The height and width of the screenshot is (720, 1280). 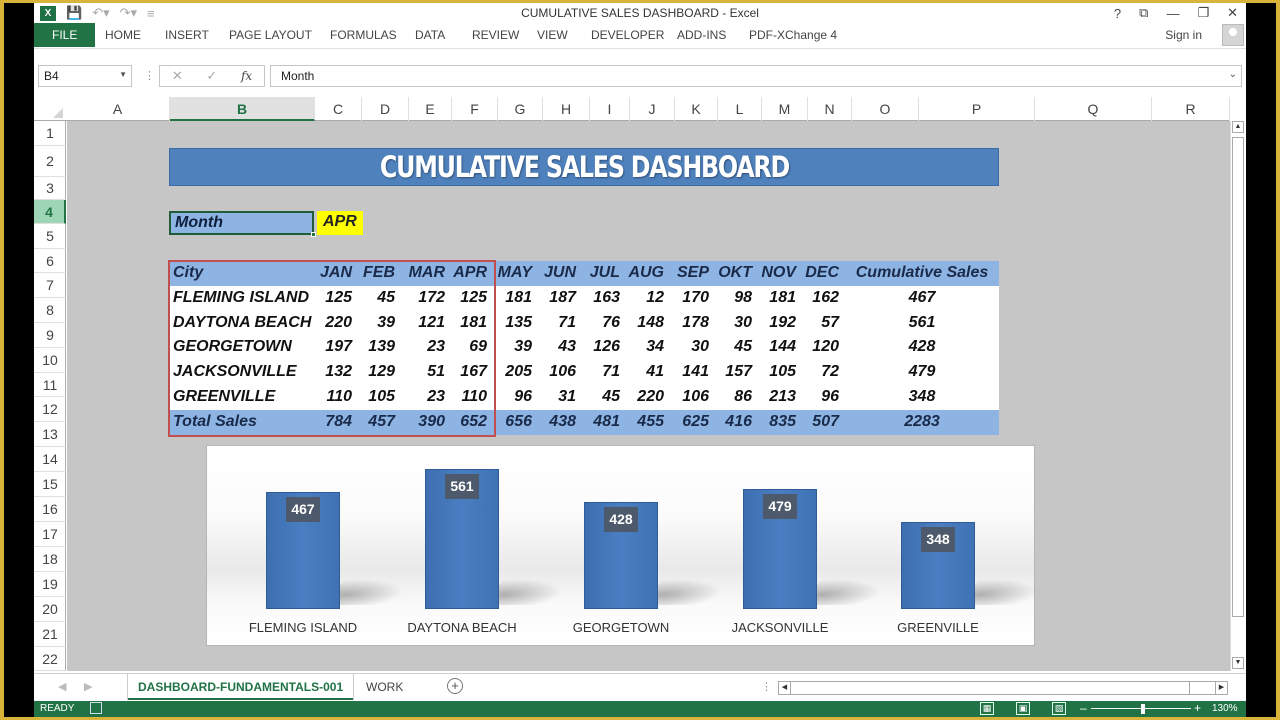 I want to click on horizontal-scroll-thumb, so click(x=991, y=688).